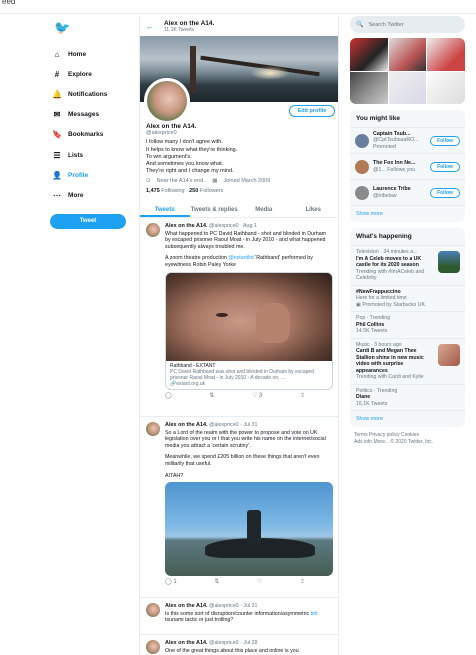  I want to click on tweet-author: Alex on the A14. @alexprice0 · Aug 1, so click(249, 226).